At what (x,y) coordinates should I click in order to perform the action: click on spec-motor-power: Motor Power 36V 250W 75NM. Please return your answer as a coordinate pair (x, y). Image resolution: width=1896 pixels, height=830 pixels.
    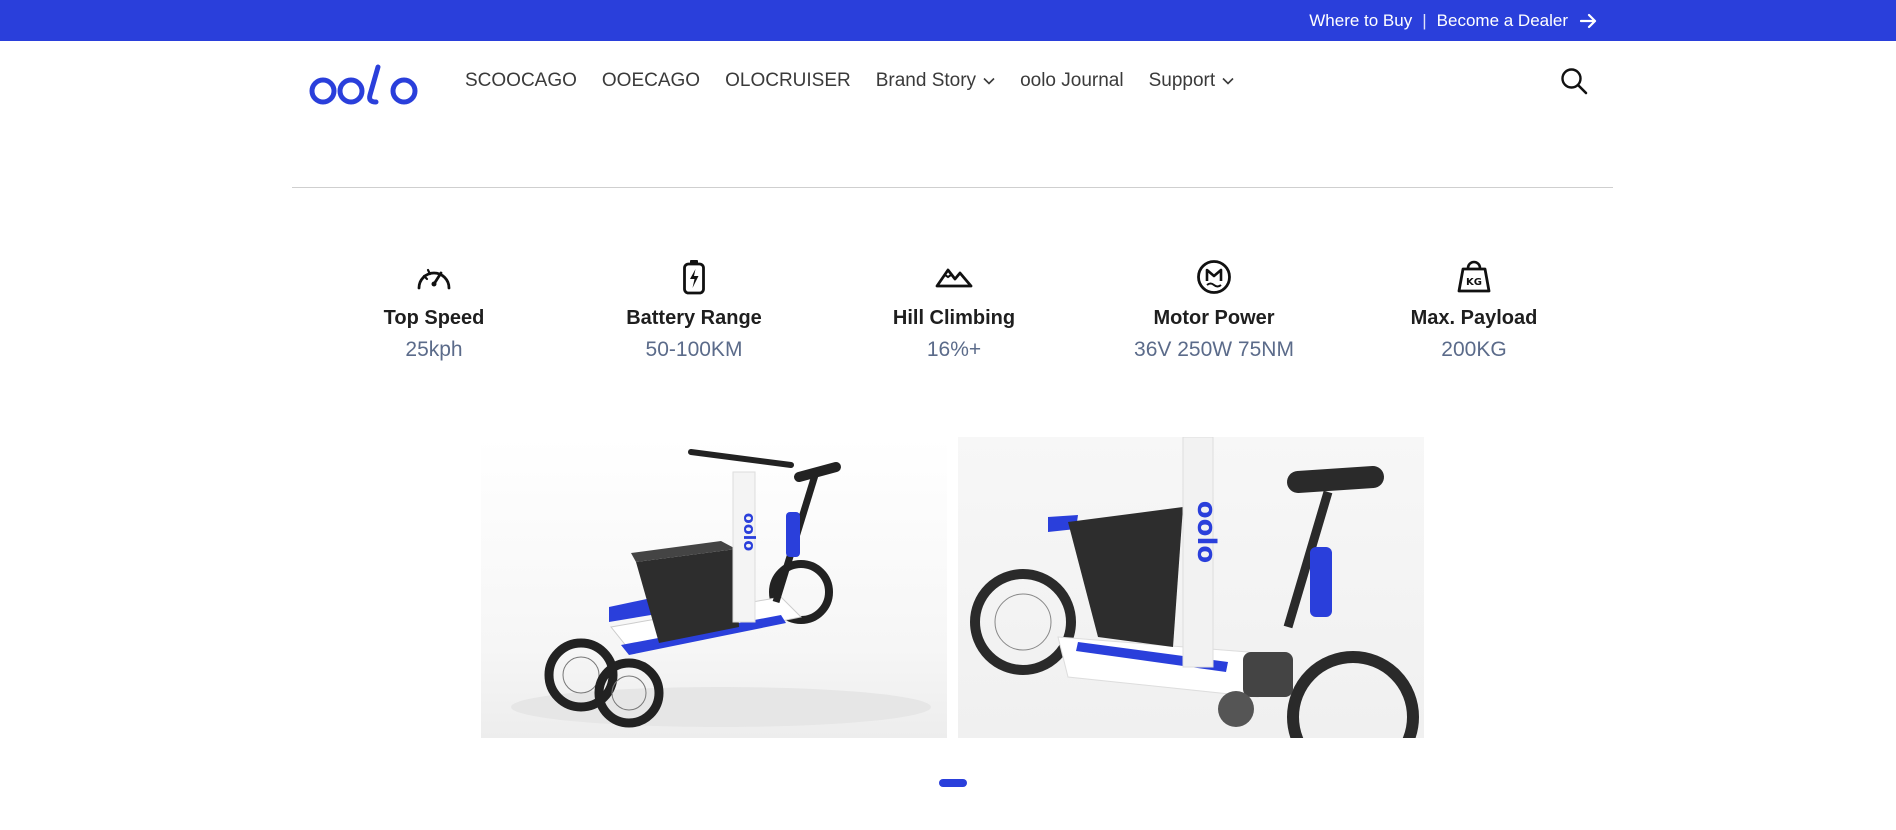
    Looking at the image, I should click on (1214, 308).